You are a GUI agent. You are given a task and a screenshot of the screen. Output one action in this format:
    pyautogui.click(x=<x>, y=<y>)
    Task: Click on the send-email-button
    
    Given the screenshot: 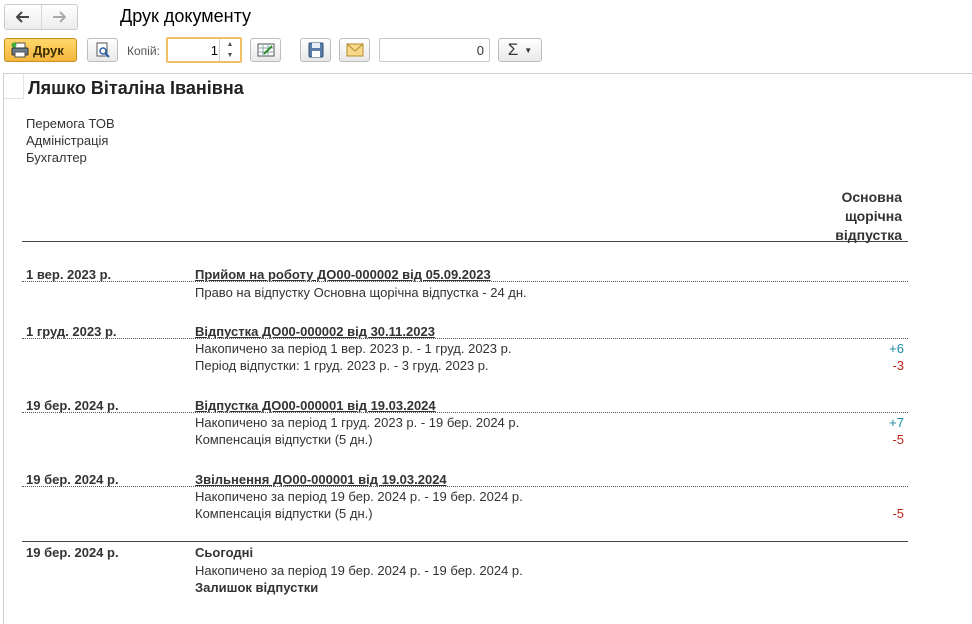 What is the action you would take?
    pyautogui.click(x=354, y=50)
    